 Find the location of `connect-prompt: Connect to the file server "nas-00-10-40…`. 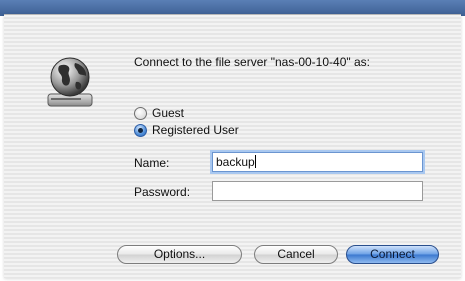

connect-prompt: Connect to the file server "nas-00-10-40… is located at coordinates (252, 62).